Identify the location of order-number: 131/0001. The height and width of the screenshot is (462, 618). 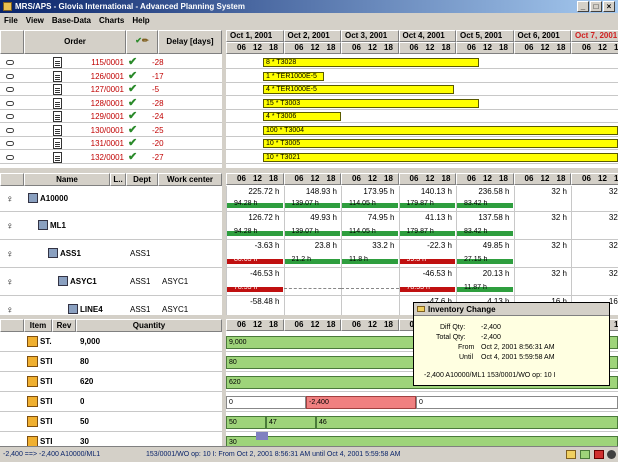
(104, 143).